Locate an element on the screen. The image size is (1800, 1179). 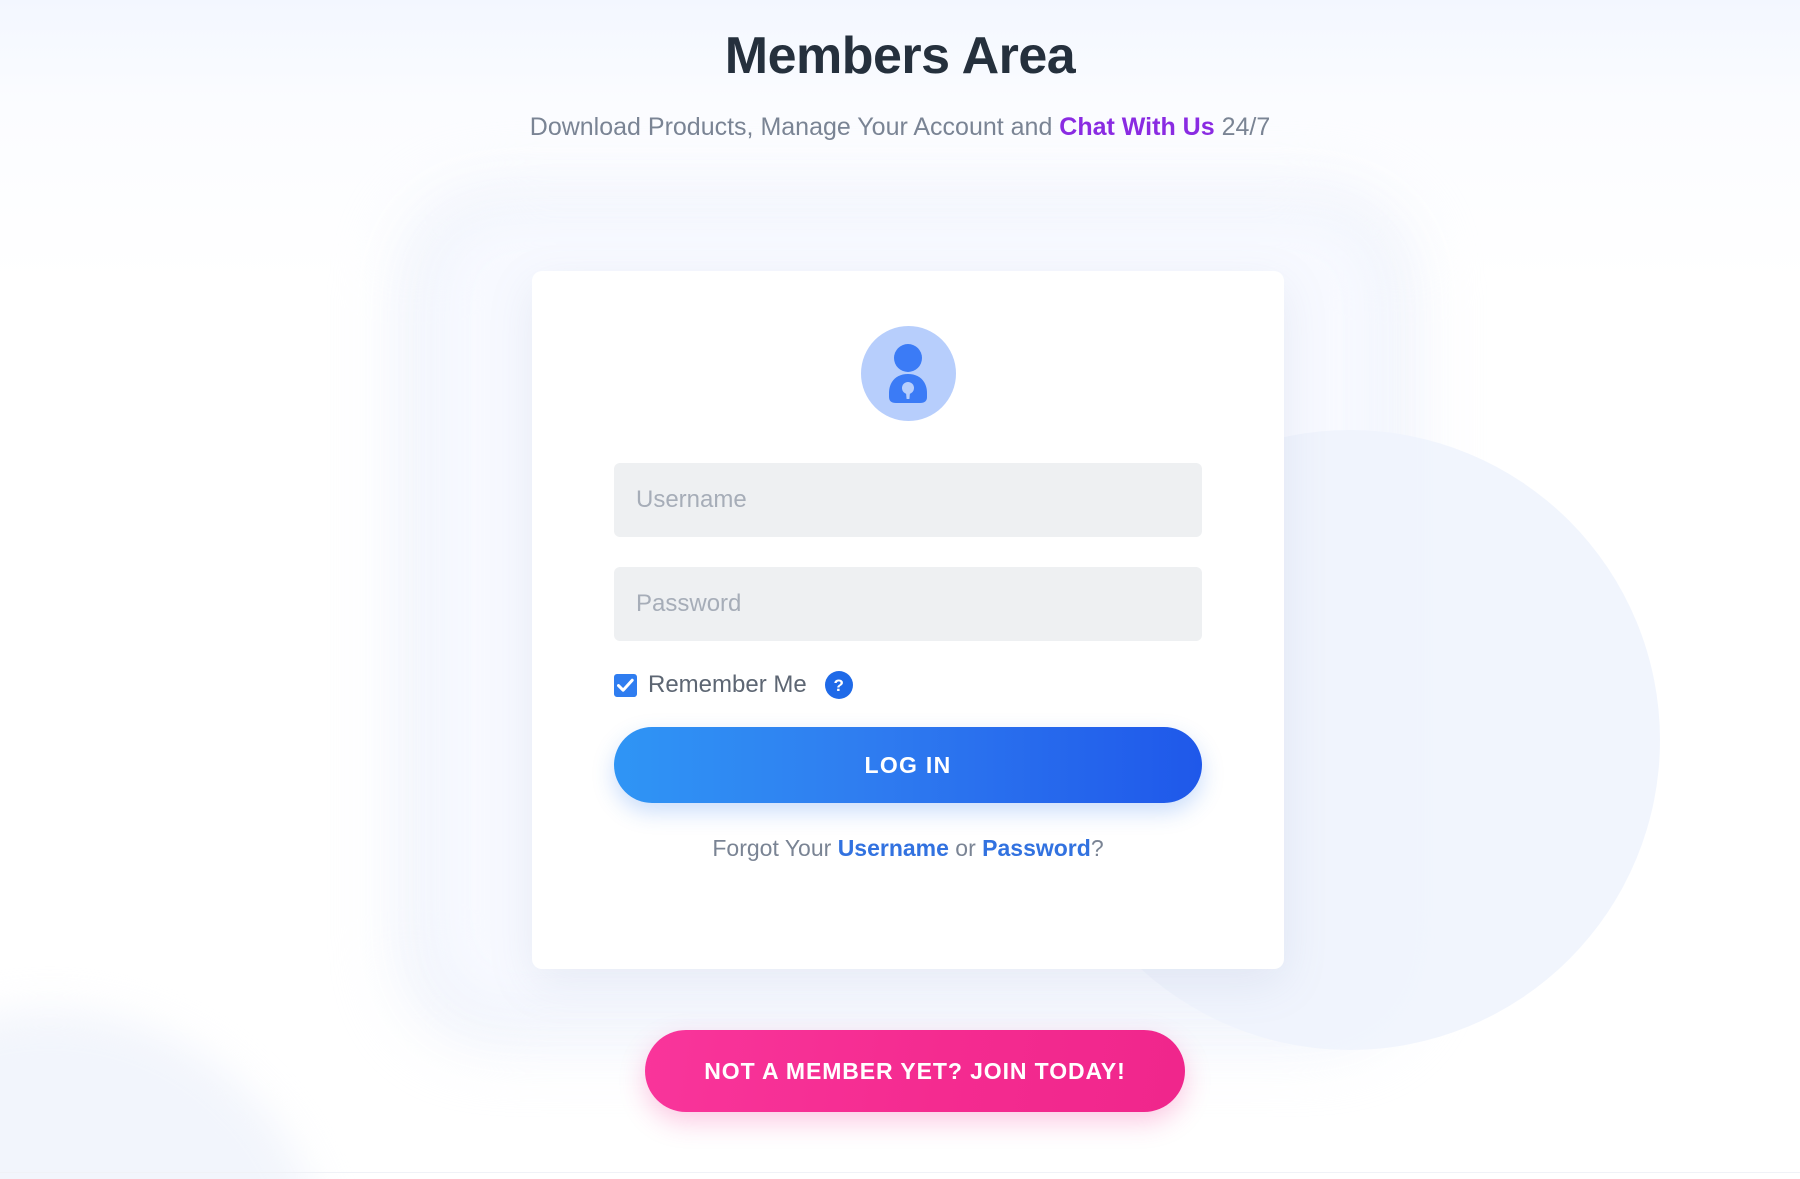
forgot-suffix-text: ? is located at coordinates (1097, 848).